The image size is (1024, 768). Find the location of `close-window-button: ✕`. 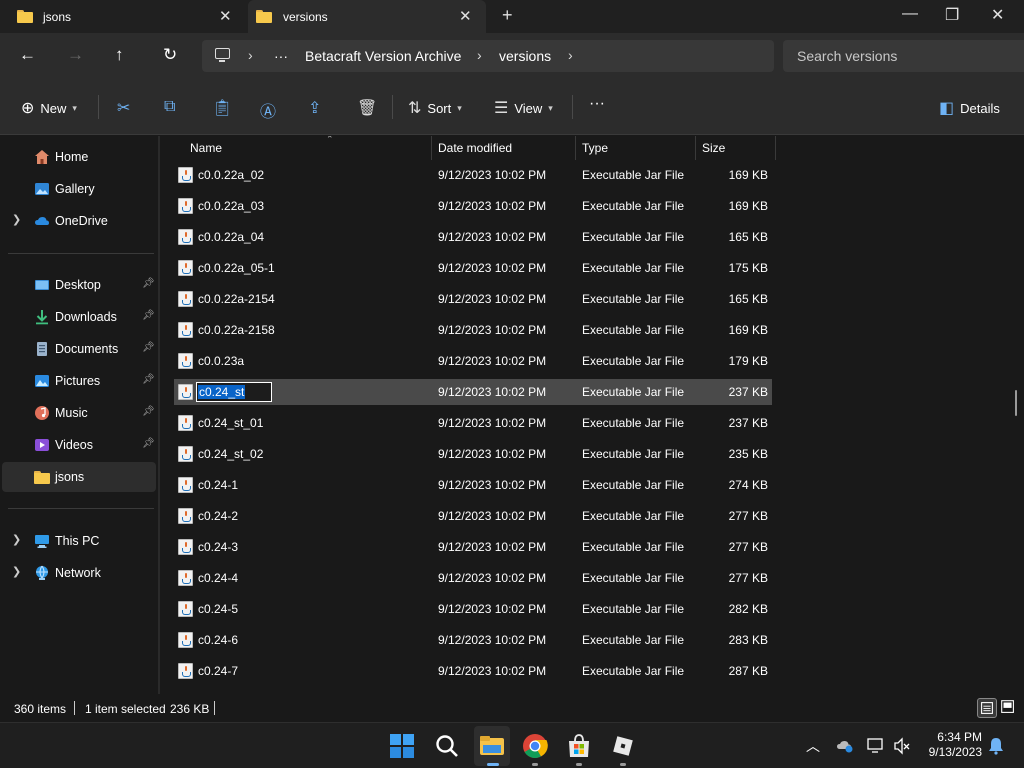

close-window-button: ✕ is located at coordinates (997, 15).